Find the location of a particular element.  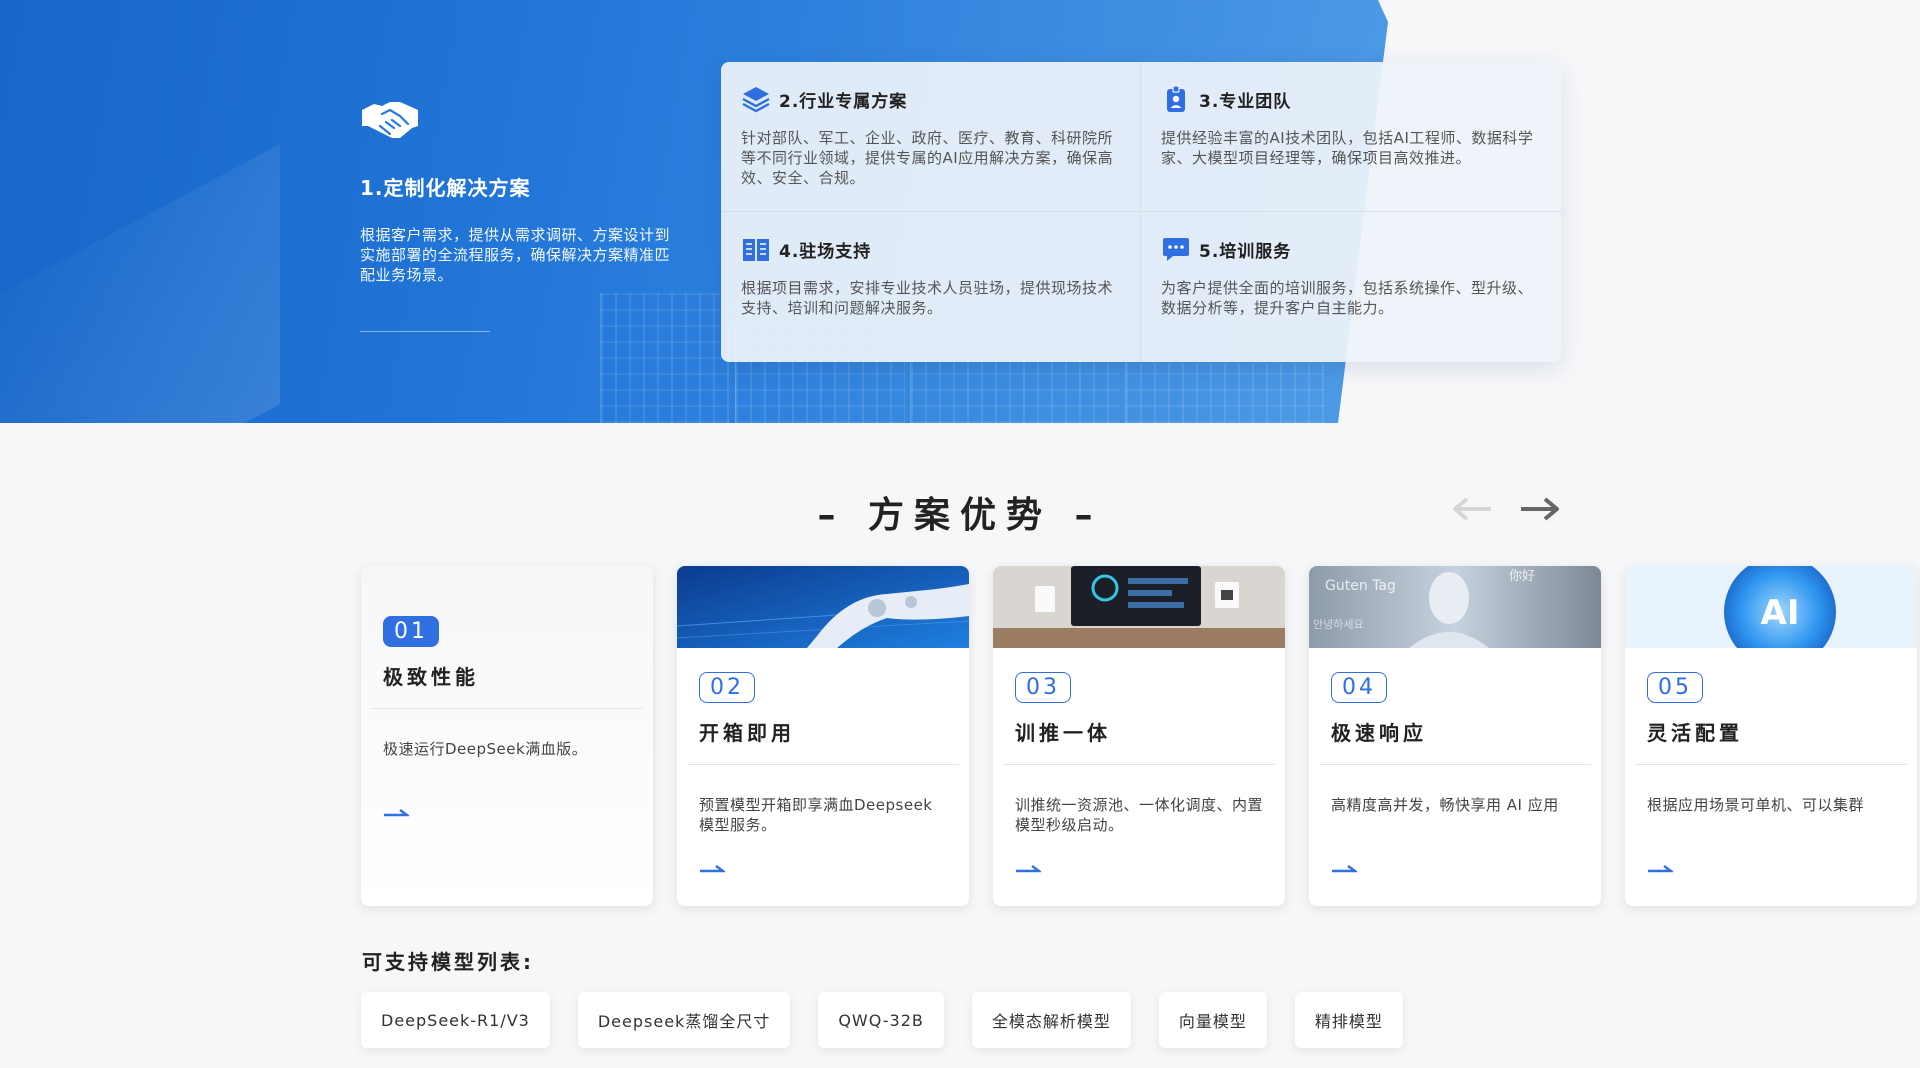

svg-text: 你好 is located at coordinates (1522, 576).